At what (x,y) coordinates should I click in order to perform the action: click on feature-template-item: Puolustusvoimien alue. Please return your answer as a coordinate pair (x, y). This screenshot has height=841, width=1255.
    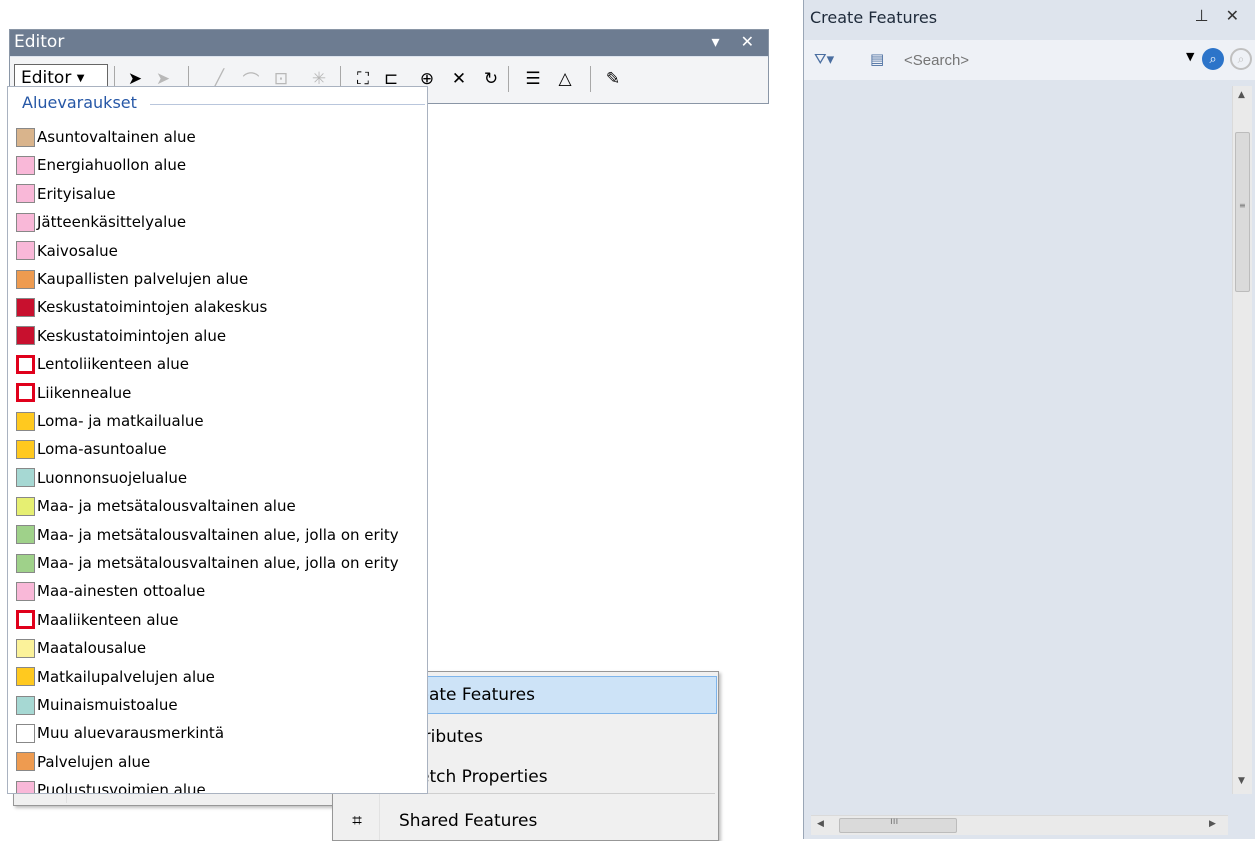
    Looking at the image, I should click on (111, 785).